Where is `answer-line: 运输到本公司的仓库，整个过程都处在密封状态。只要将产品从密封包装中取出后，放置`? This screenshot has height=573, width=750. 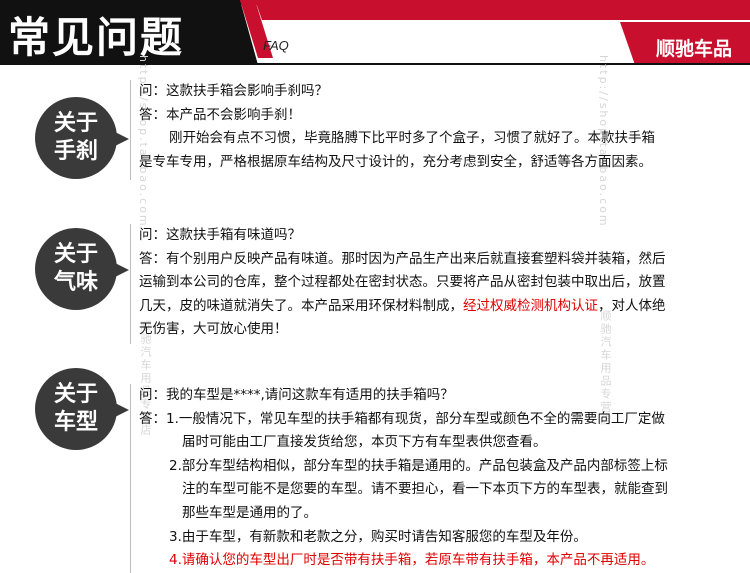
answer-line: 运输到本公司的仓库，整个过程都处在密封状态。只要将产品从密封包装中取出后，放置 is located at coordinates (402, 282).